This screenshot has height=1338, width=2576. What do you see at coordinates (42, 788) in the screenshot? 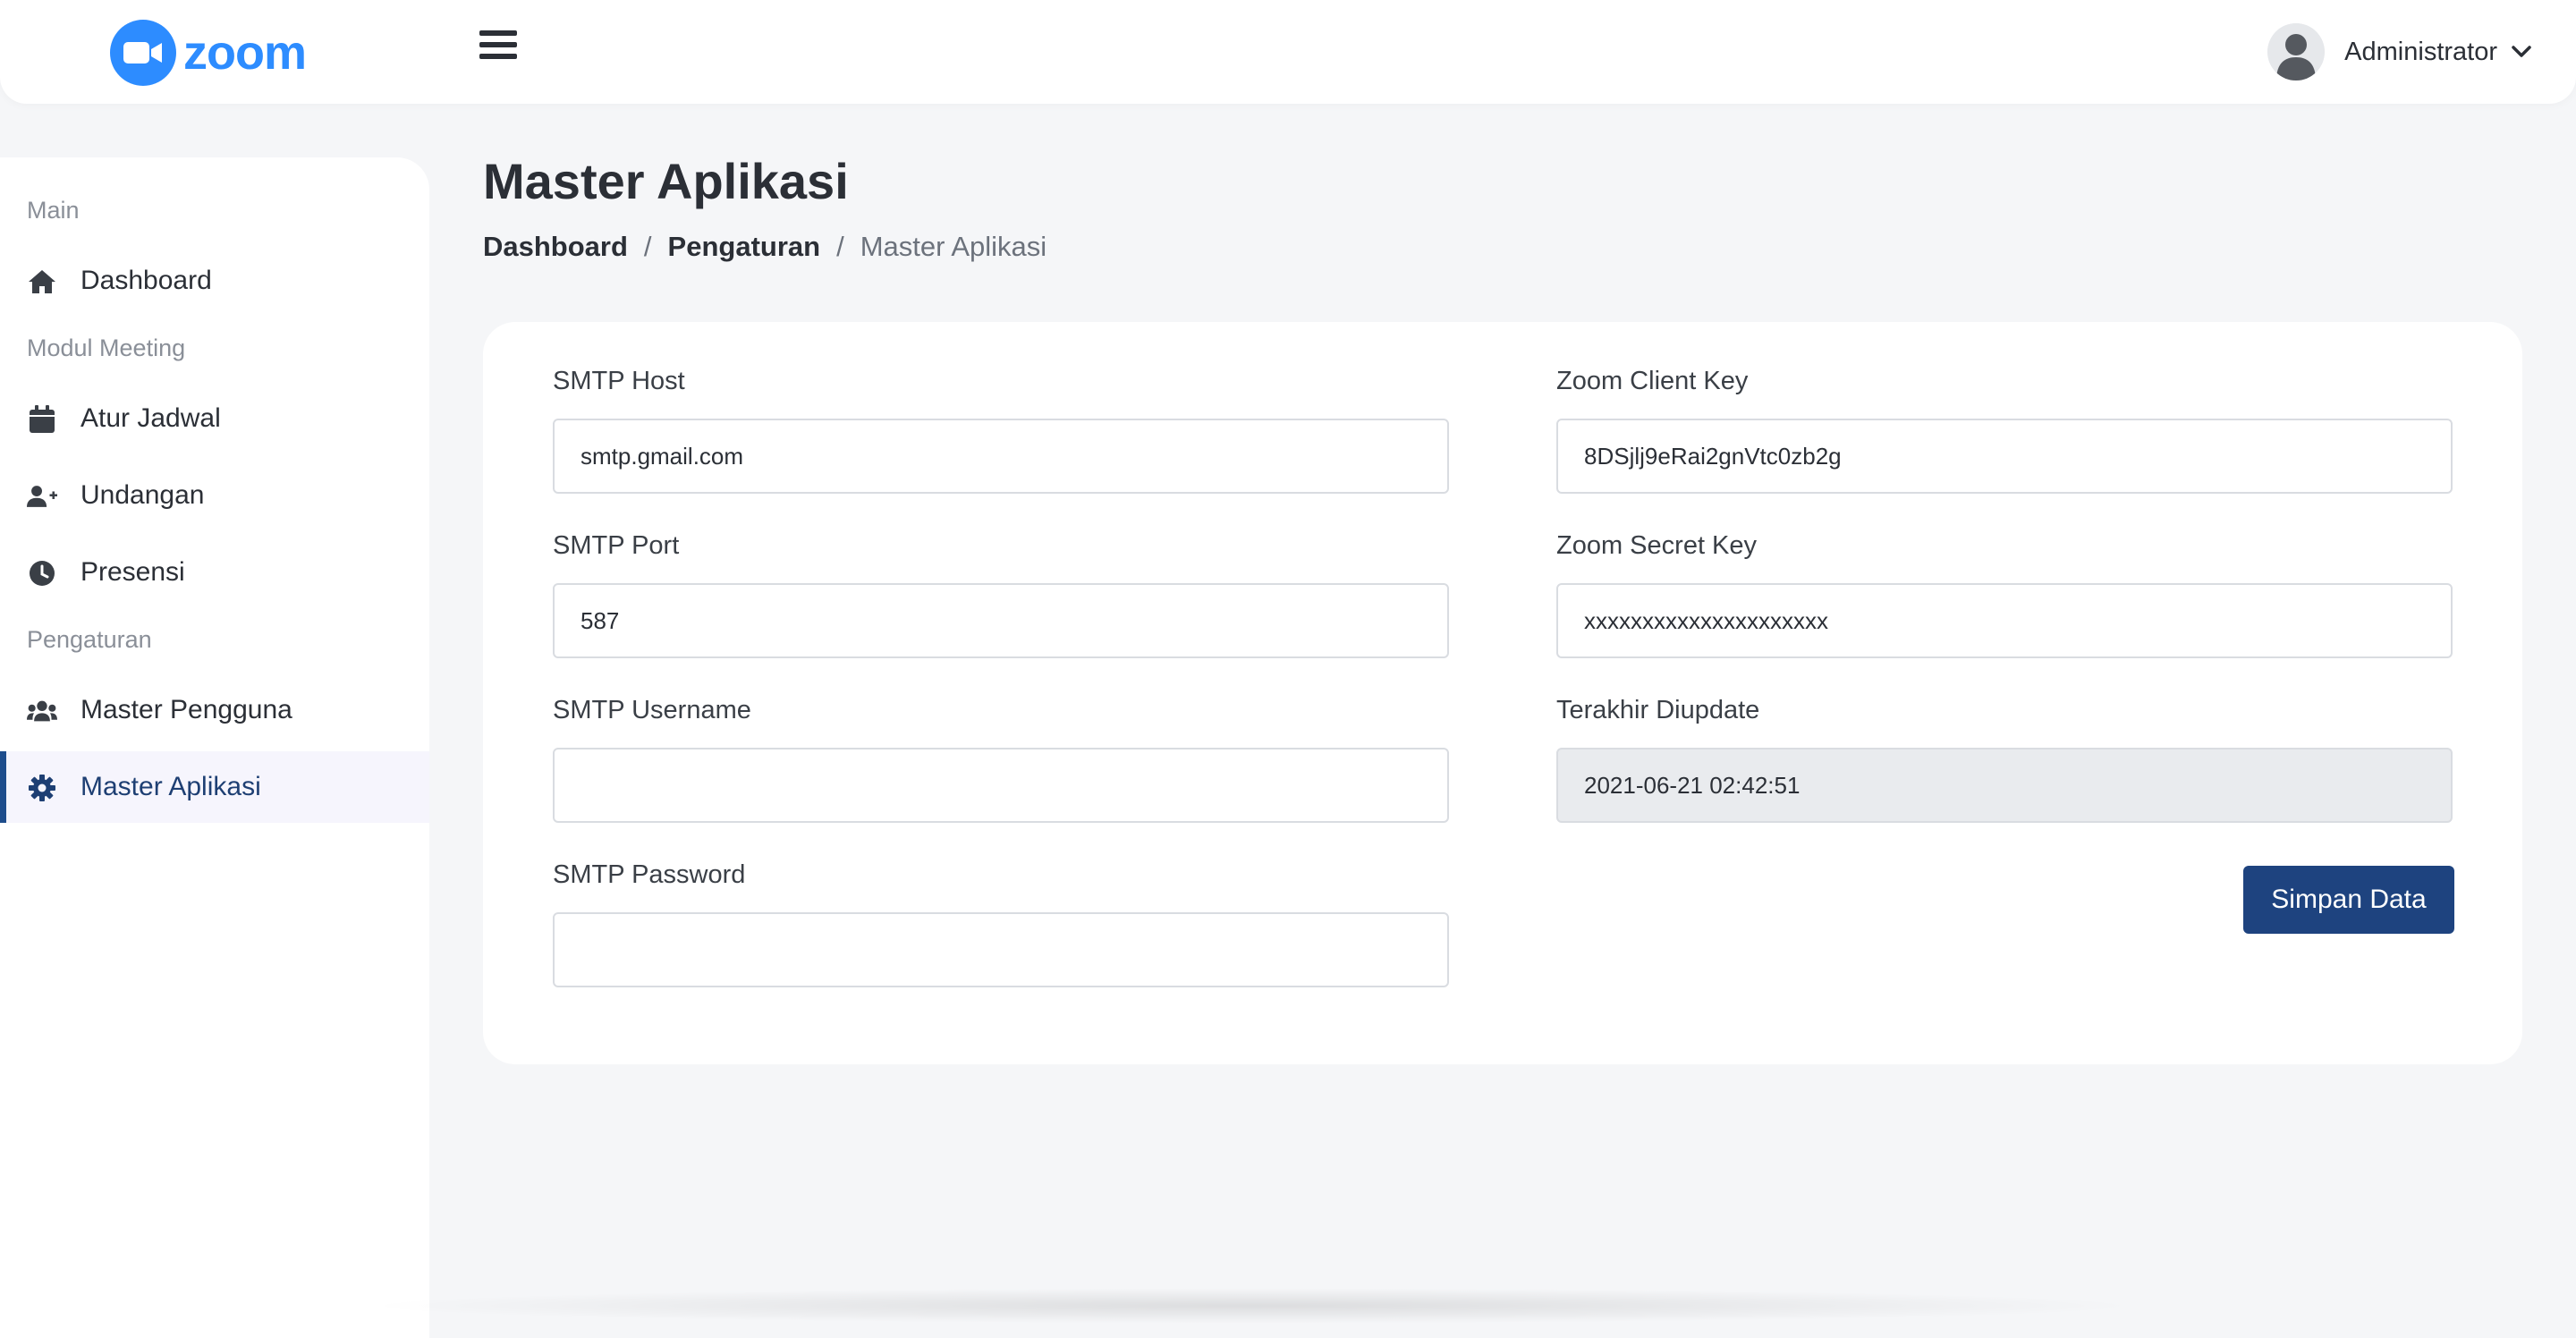
I see `gear-icon` at bounding box center [42, 788].